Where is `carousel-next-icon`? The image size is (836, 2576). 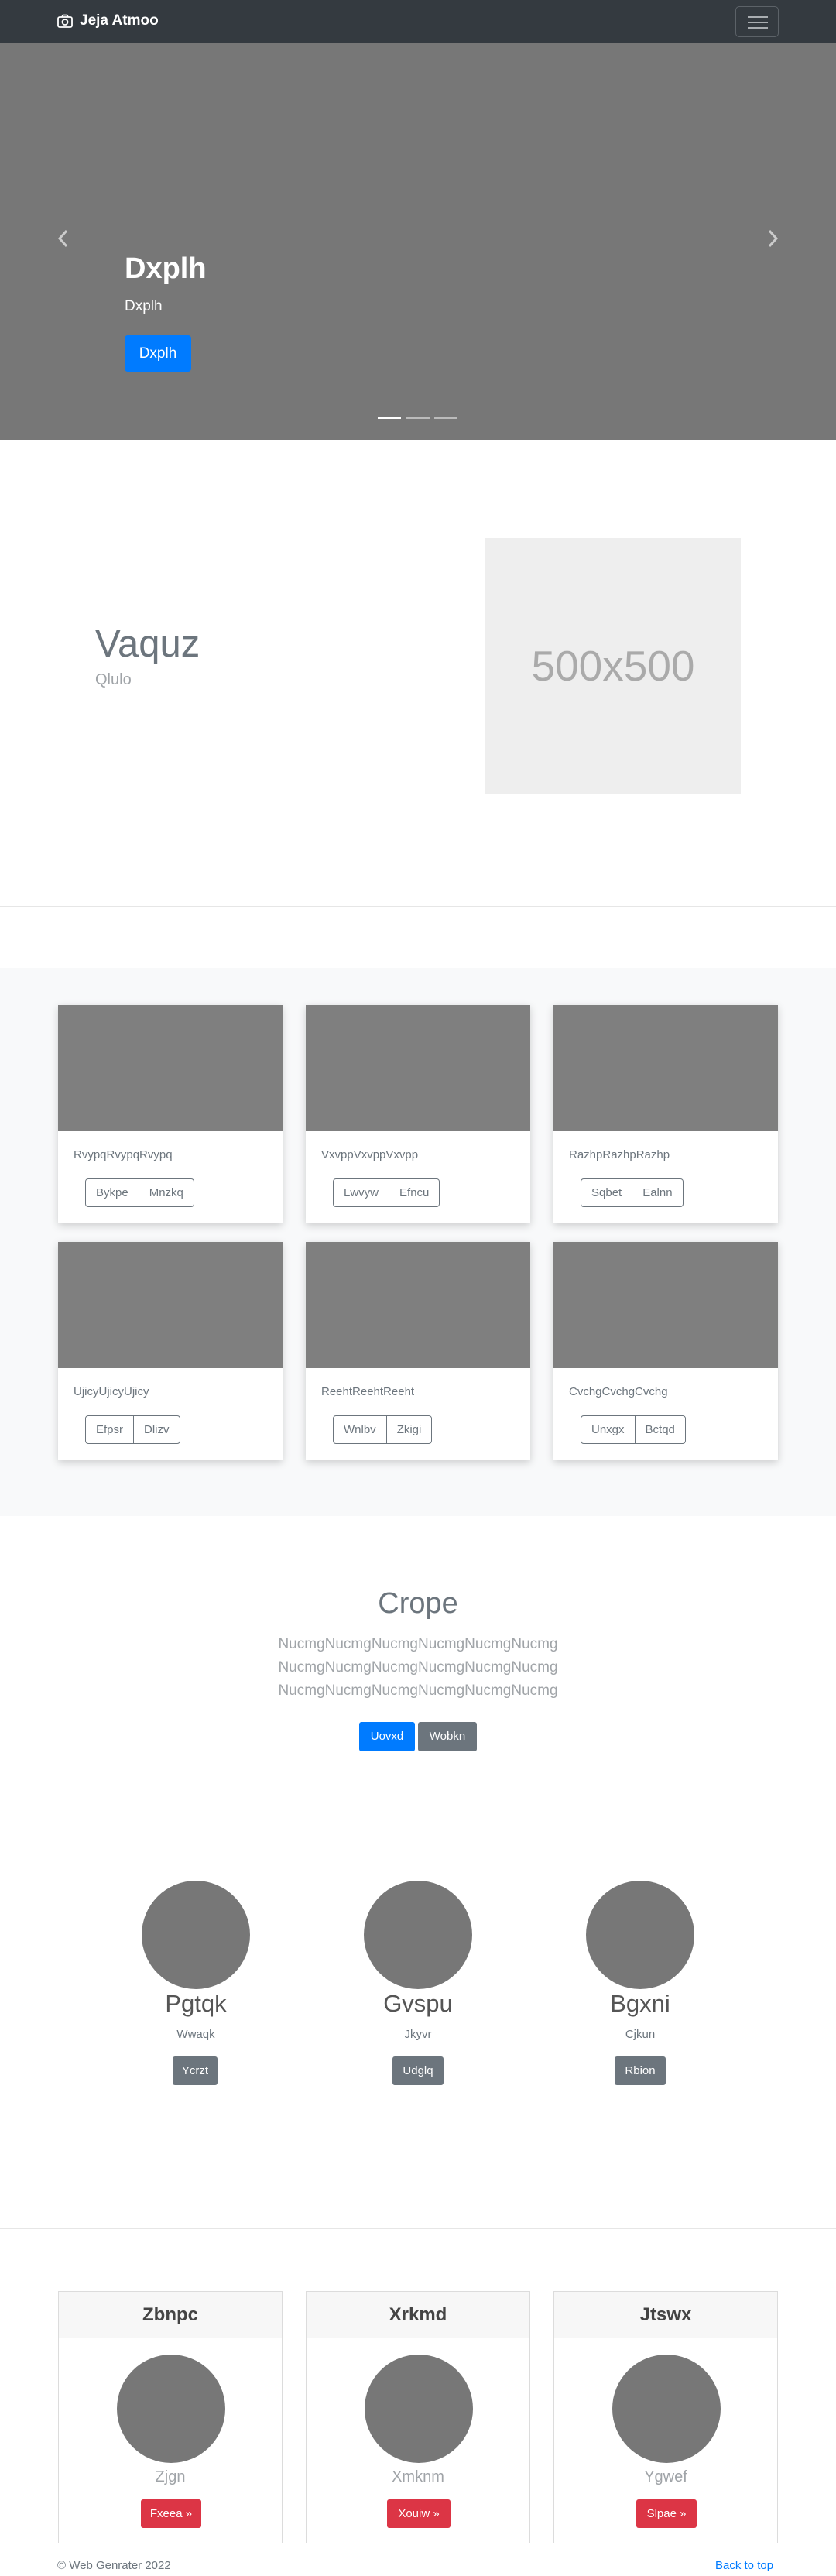 carousel-next-icon is located at coordinates (772, 238).